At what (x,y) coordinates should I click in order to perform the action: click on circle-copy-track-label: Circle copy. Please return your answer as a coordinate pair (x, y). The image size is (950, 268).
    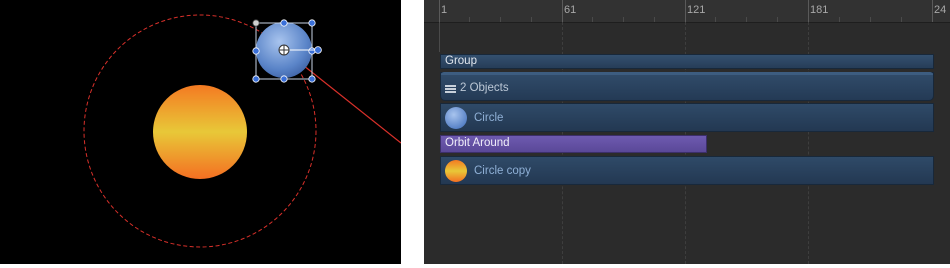
    Looking at the image, I should click on (502, 171).